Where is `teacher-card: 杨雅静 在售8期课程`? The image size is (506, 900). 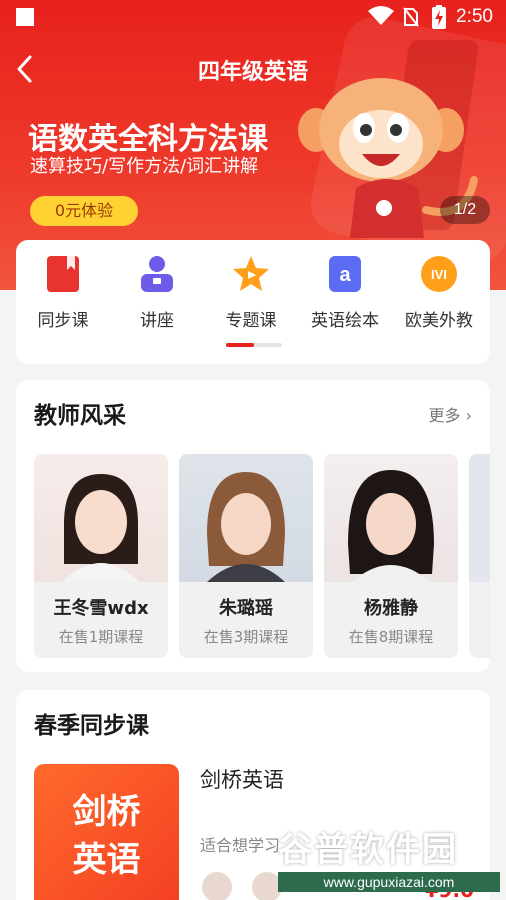 teacher-card: 杨雅静 在售8期课程 is located at coordinates (391, 556).